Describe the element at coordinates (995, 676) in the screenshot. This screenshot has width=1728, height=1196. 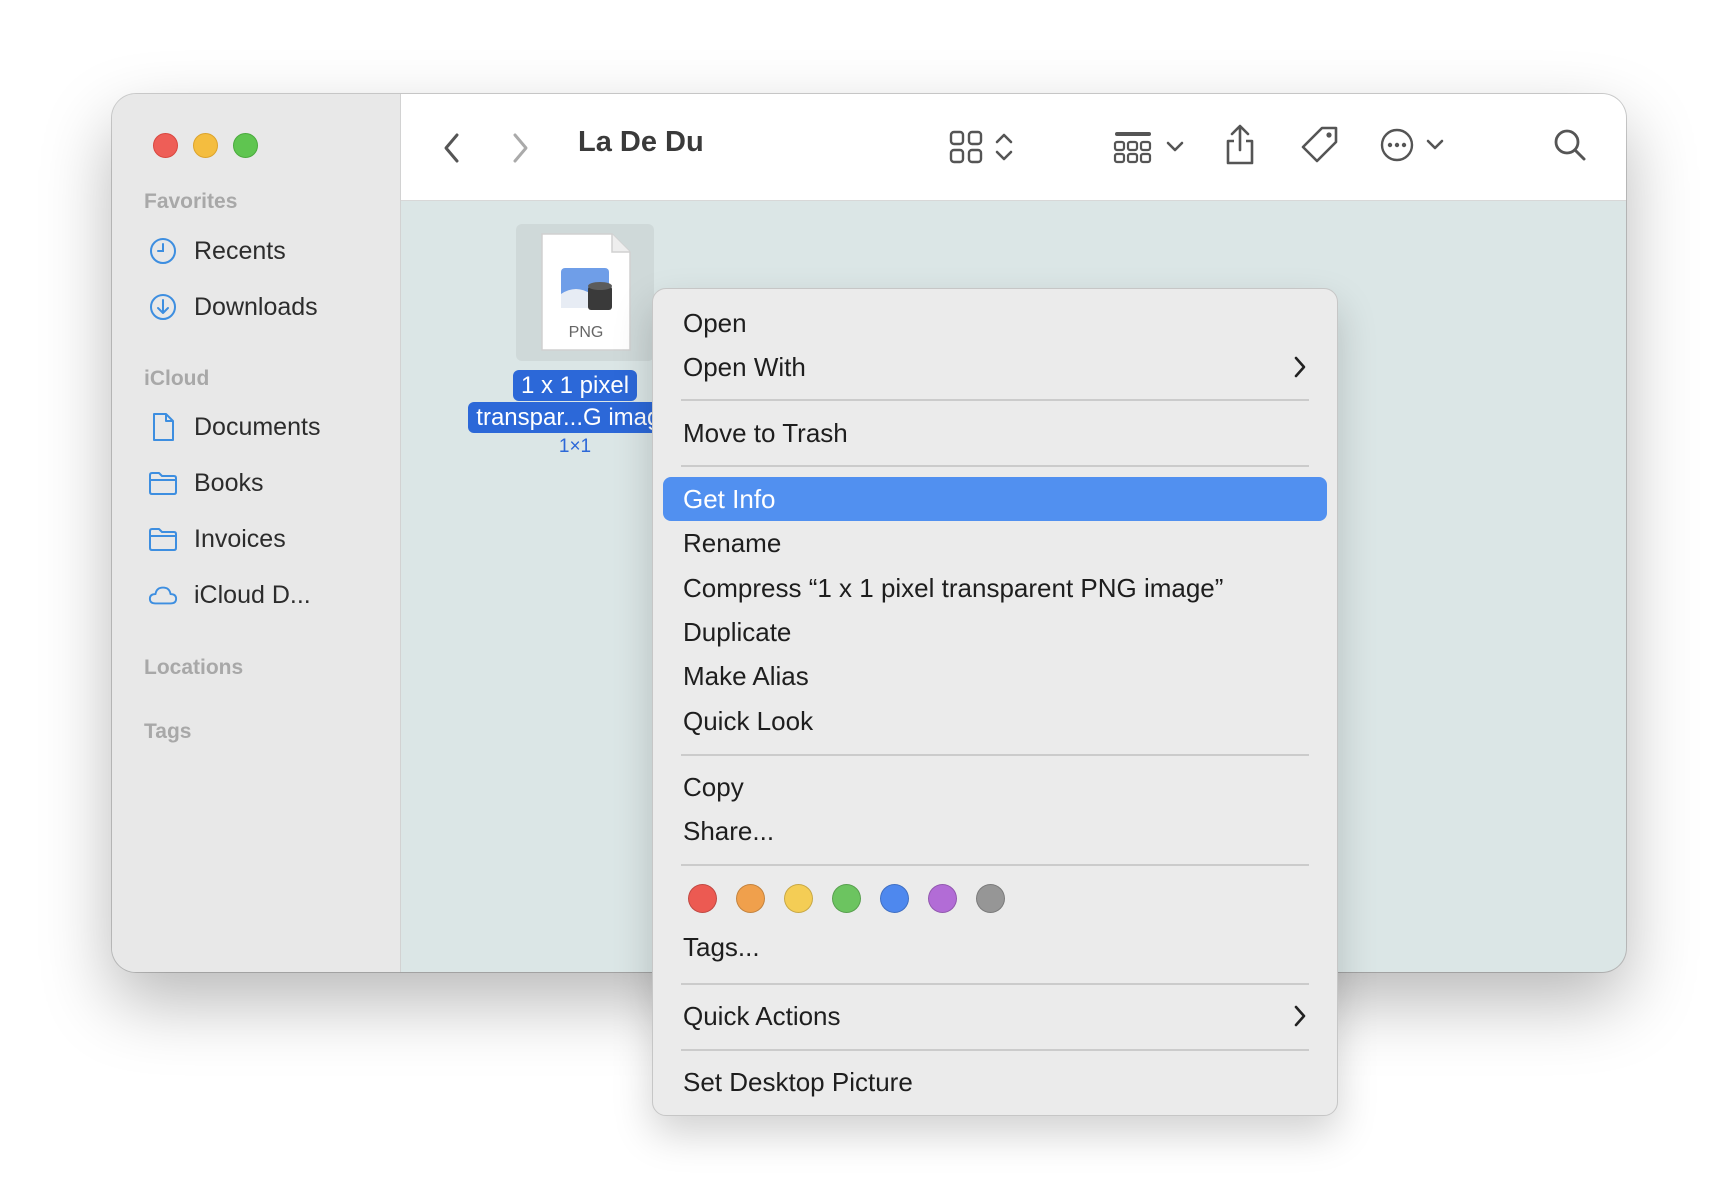
I see `menu-item-make-alias: Make Alias` at that location.